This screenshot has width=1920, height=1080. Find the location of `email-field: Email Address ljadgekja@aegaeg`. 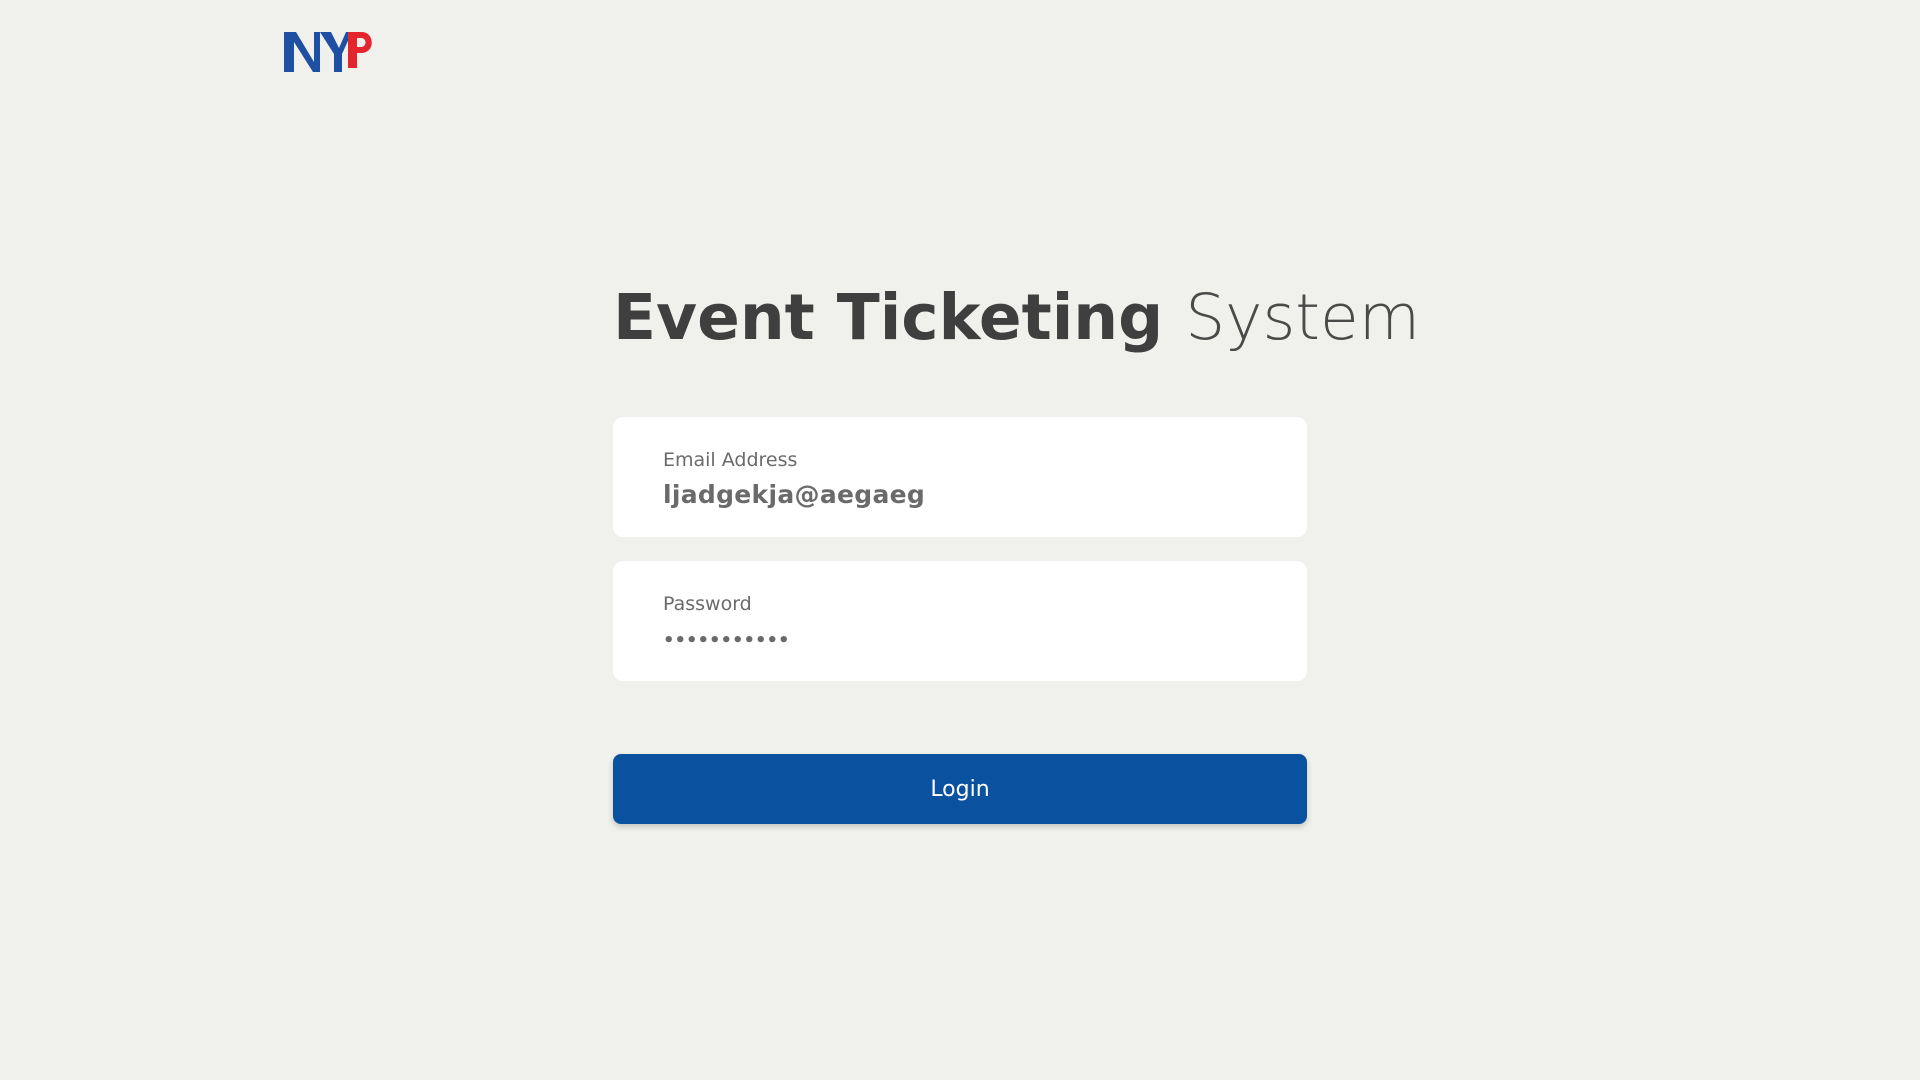

email-field: Email Address ljadgekja@aegaeg is located at coordinates (960, 477).